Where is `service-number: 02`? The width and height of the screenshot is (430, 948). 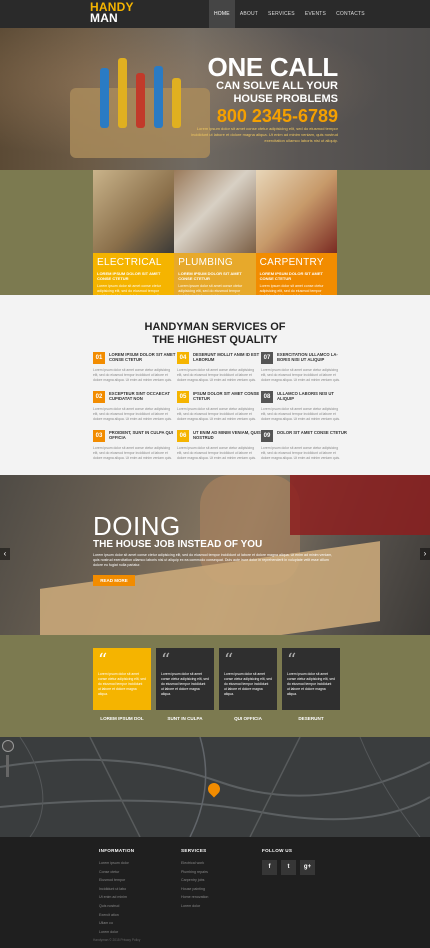
service-number: 02 is located at coordinates (99, 397).